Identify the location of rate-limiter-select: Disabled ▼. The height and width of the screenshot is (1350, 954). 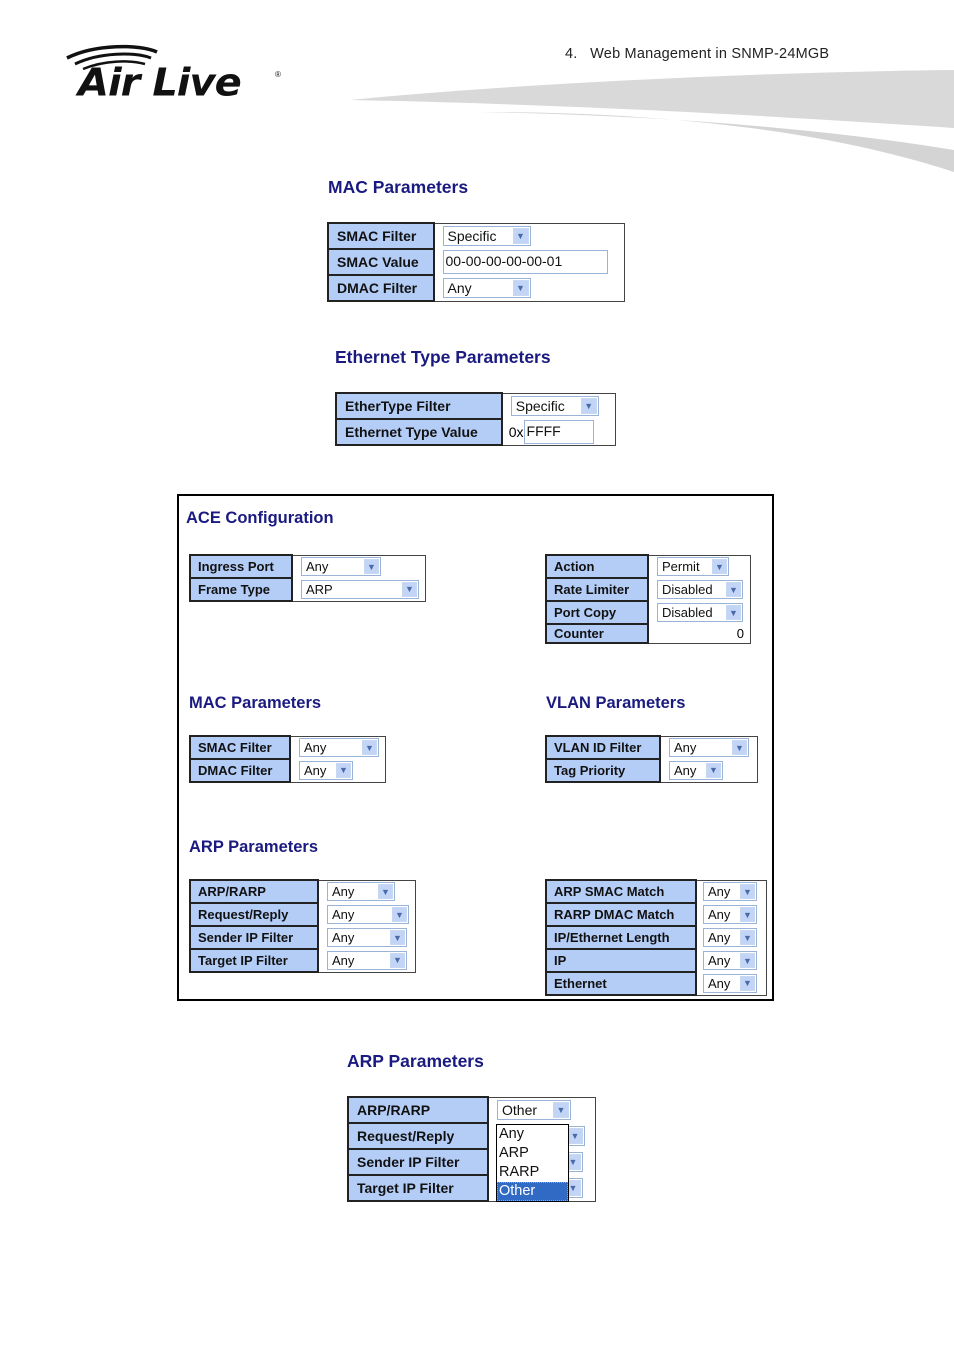
(700, 589).